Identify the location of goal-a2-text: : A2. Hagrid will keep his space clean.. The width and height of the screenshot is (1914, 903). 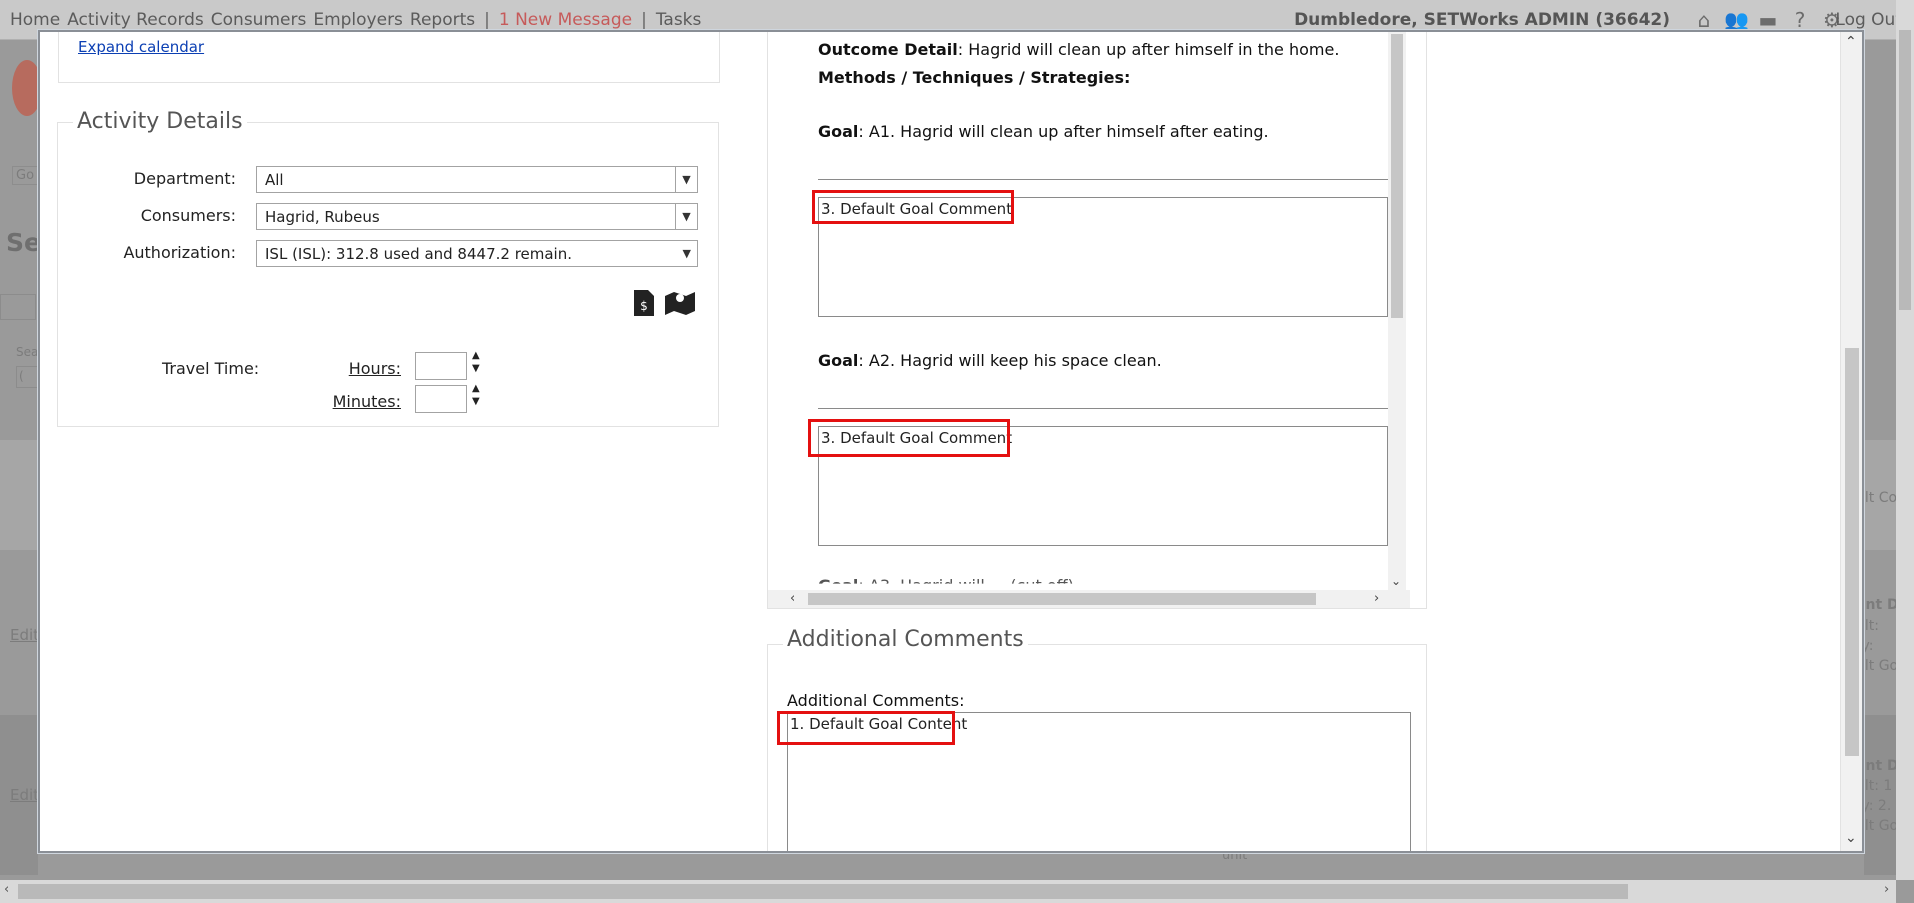
(1010, 360).